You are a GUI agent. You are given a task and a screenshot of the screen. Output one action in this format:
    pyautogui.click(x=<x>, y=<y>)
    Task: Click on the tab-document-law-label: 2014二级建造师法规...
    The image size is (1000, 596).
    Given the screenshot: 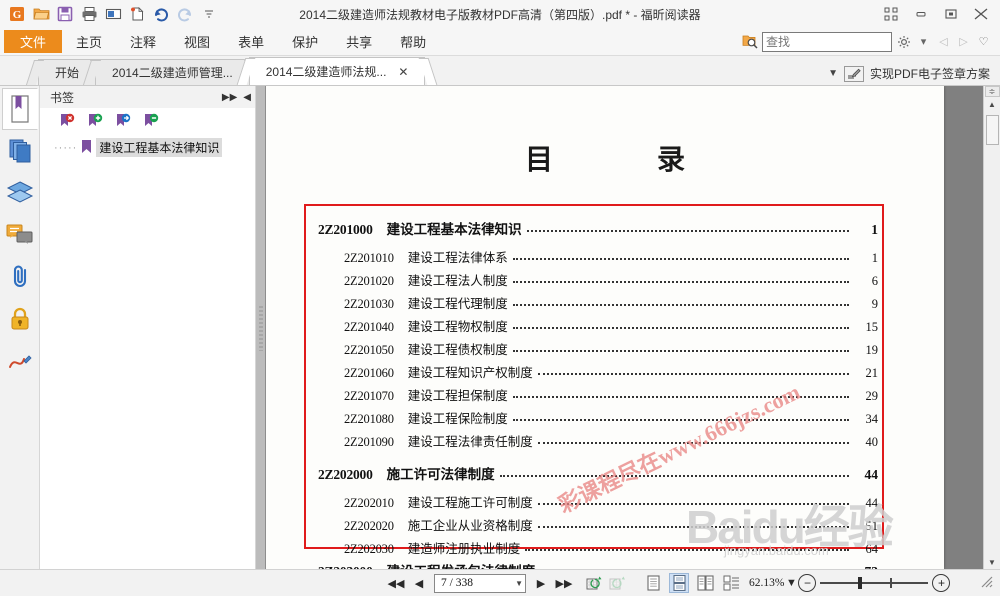 What is the action you would take?
    pyautogui.click(x=326, y=72)
    